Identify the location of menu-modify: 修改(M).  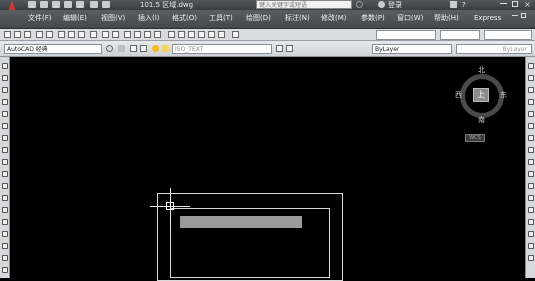
(334, 18).